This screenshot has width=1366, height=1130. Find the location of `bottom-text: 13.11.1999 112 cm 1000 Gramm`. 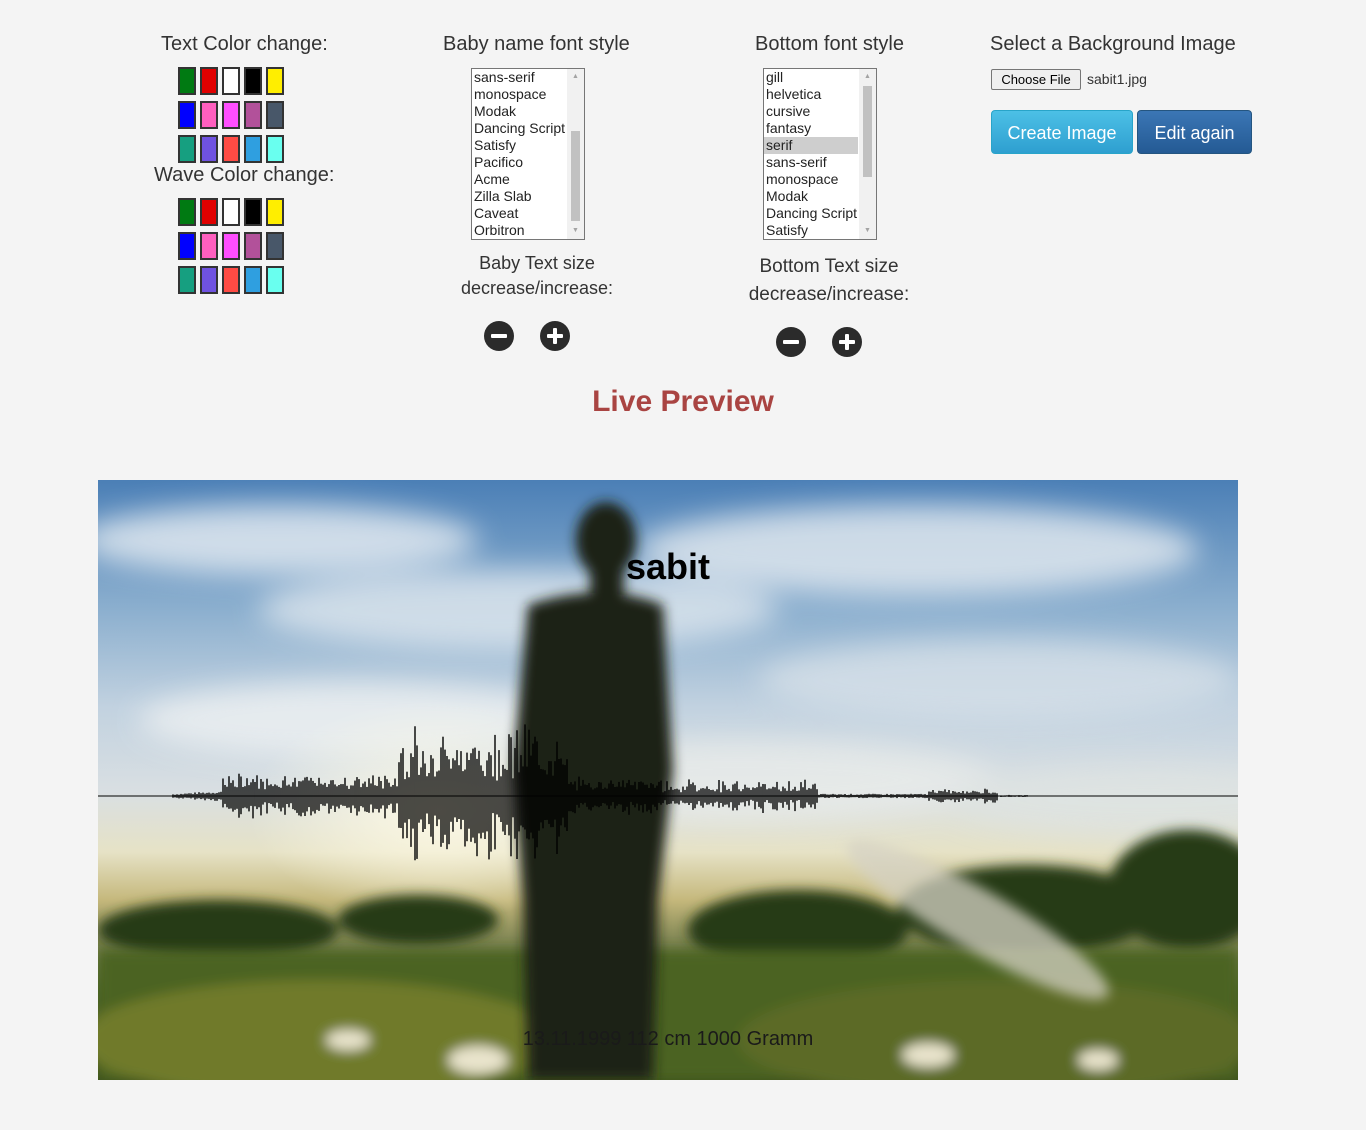

bottom-text: 13.11.1999 112 cm 1000 Gramm is located at coordinates (668, 1039).